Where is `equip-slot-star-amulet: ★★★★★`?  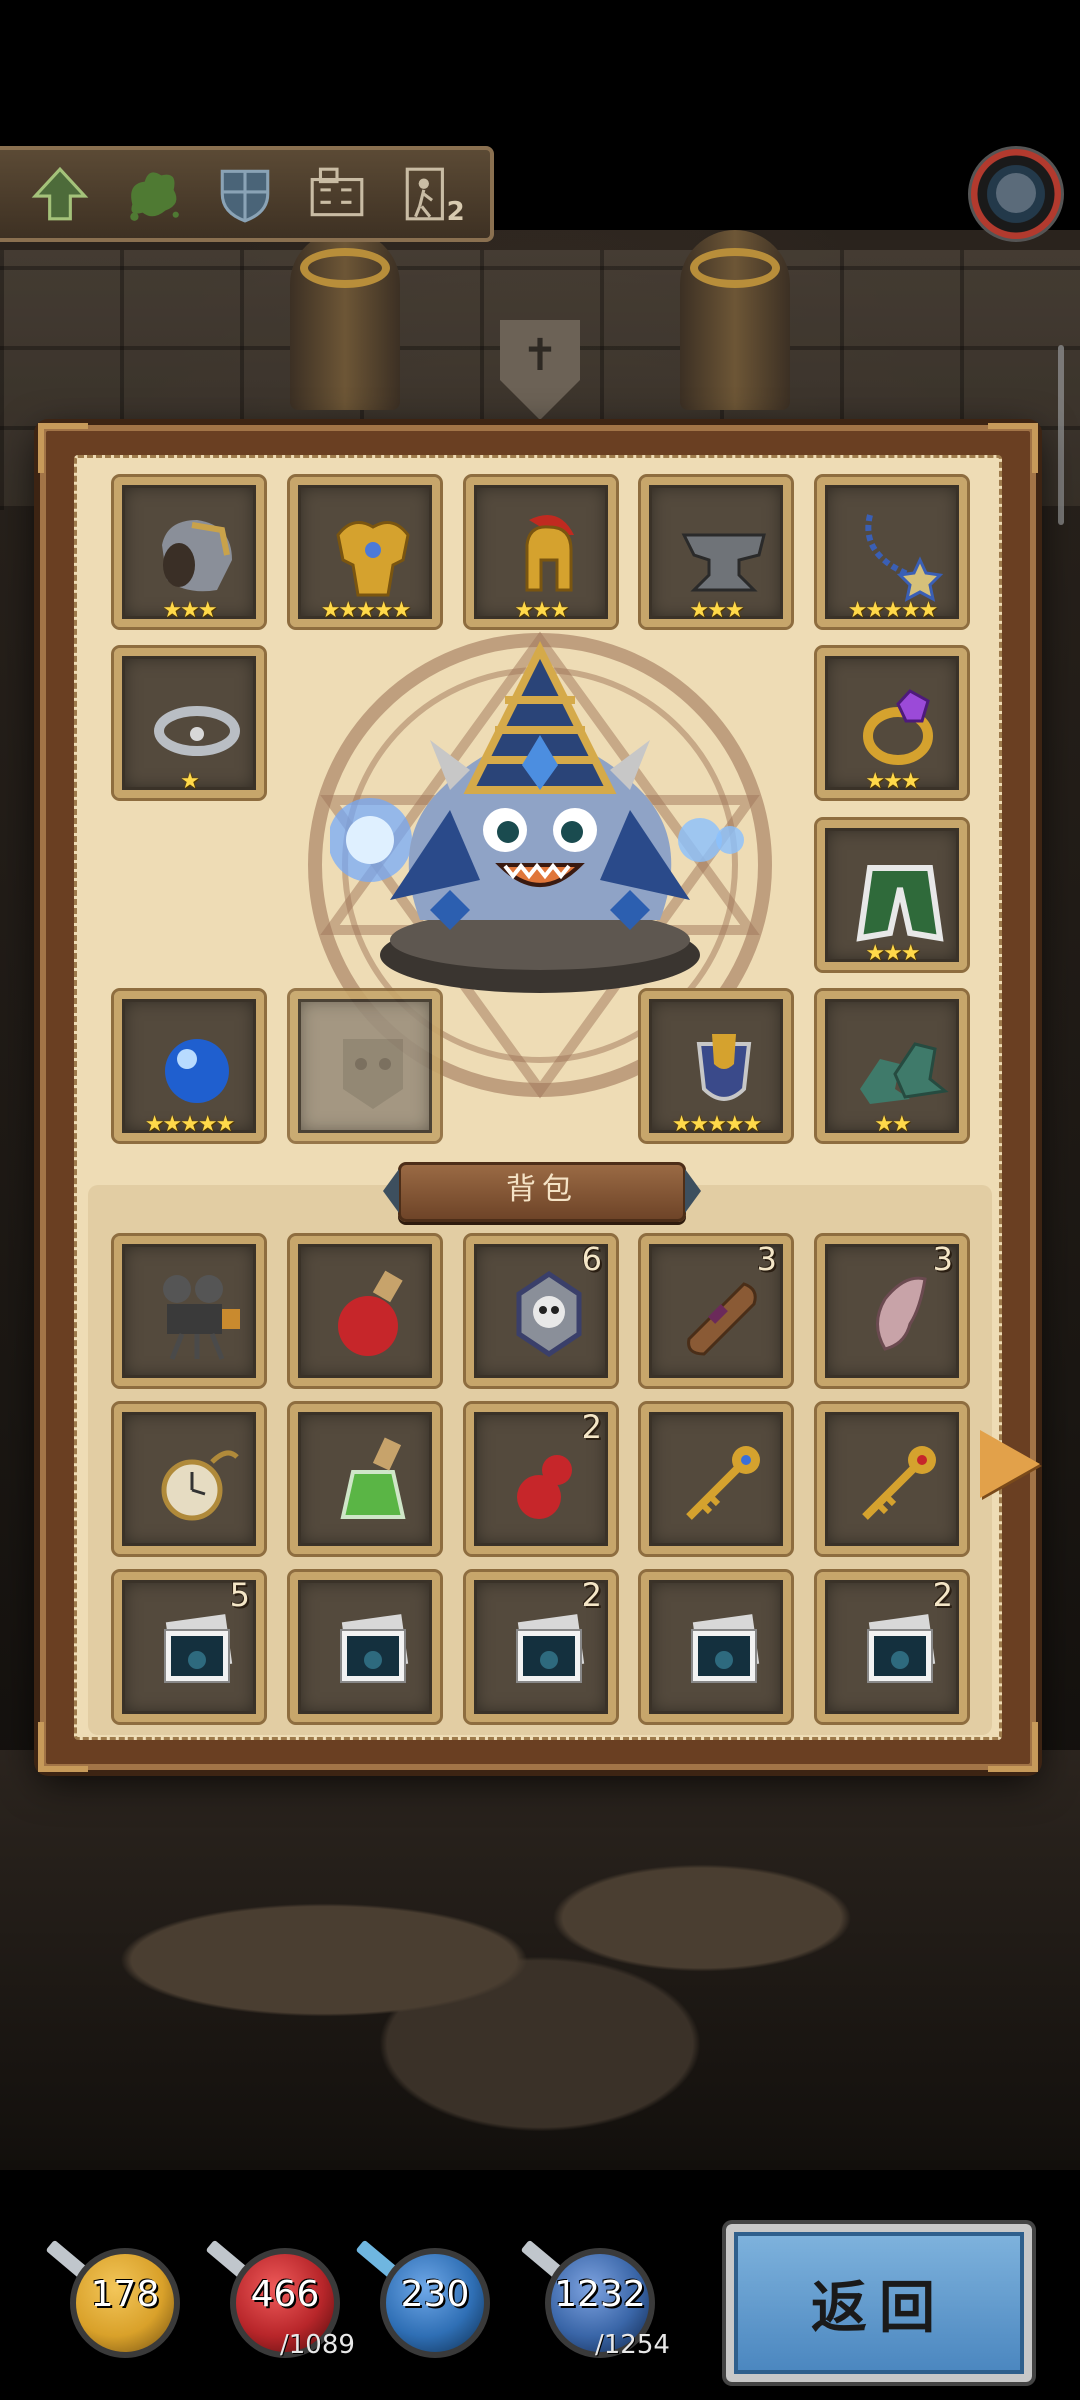 equip-slot-star-amulet: ★★★★★ is located at coordinates (892, 552).